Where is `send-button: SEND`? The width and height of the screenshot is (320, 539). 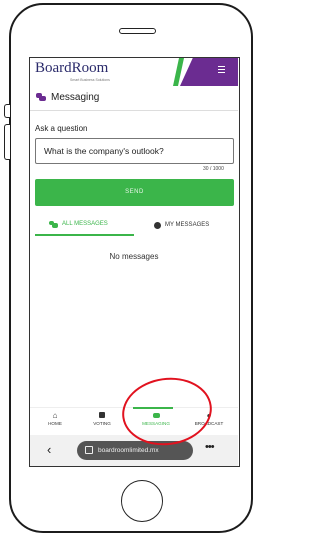 send-button: SEND is located at coordinates (134, 192).